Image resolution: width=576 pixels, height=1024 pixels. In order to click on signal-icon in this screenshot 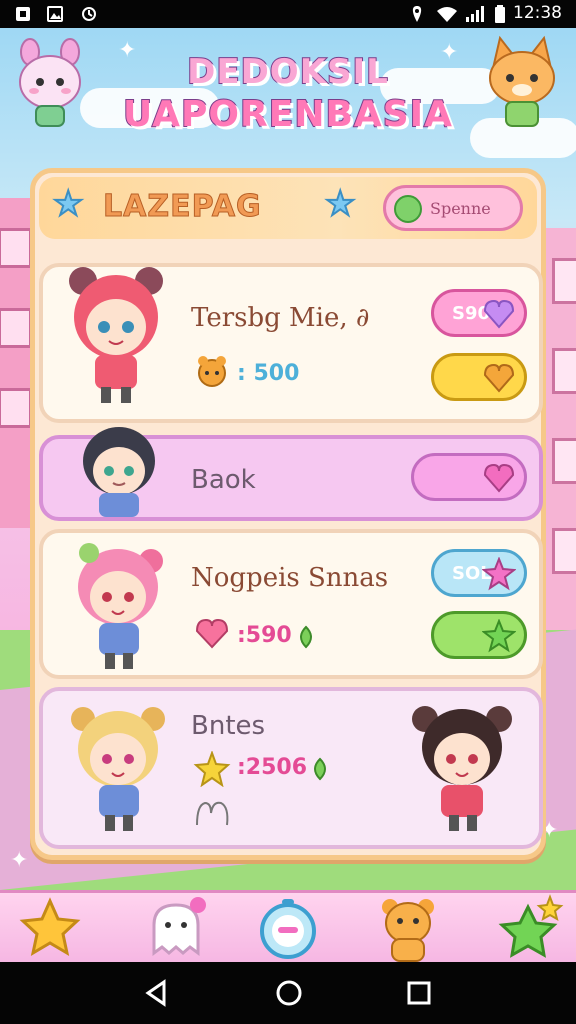, I will do `click(475, 14)`.